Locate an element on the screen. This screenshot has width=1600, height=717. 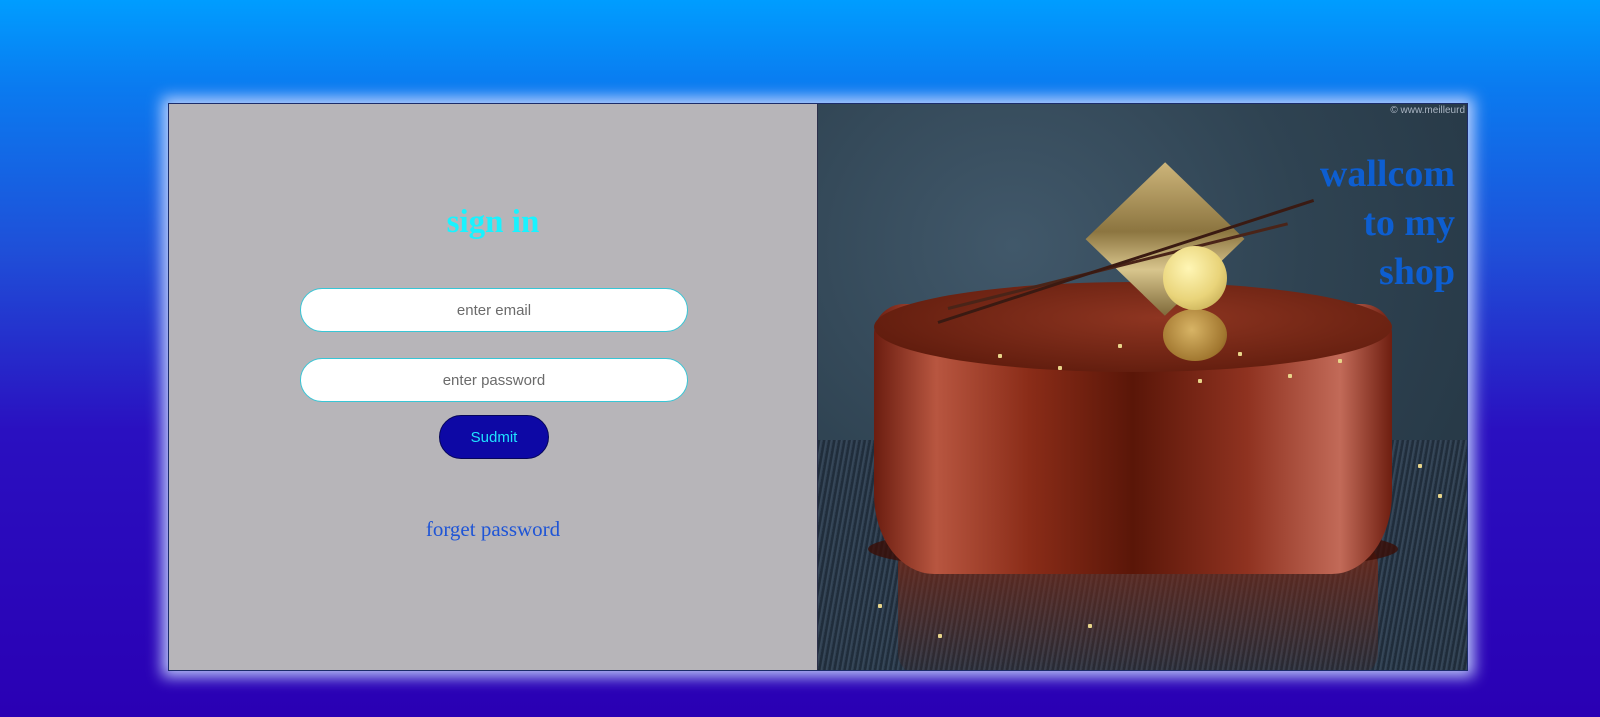
image-copyright: © www.meilleurd is located at coordinates (1427, 110).